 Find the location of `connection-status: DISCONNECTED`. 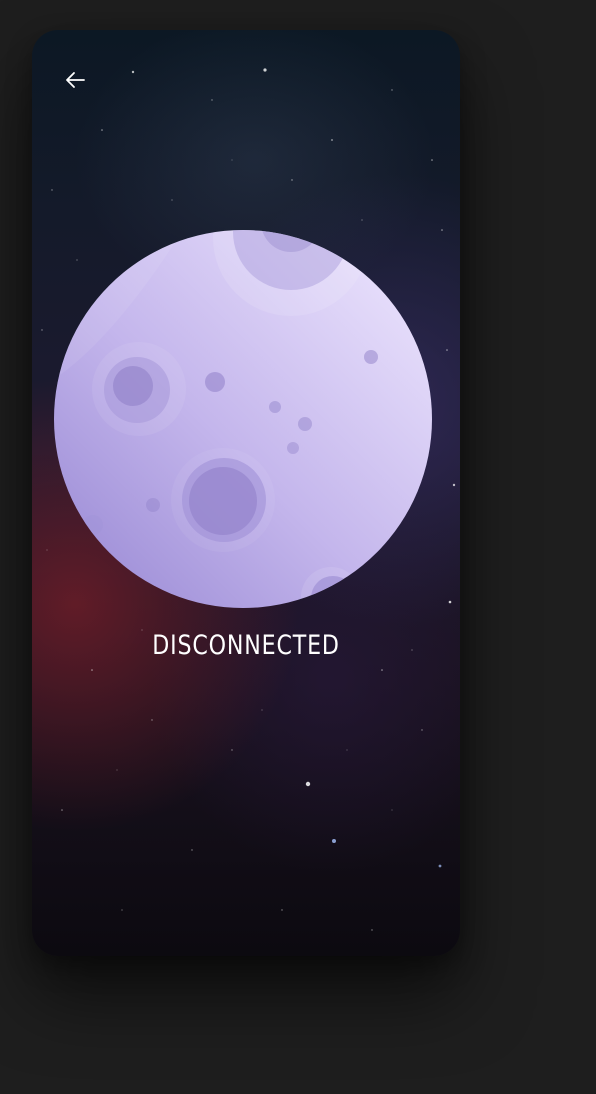

connection-status: DISCONNECTED is located at coordinates (246, 645).